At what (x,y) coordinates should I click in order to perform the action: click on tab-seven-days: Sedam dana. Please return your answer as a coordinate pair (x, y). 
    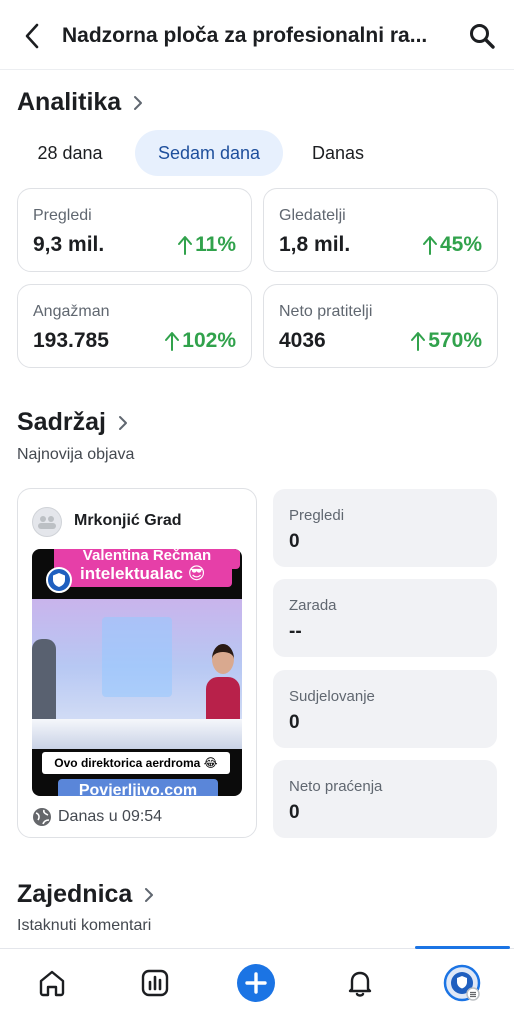
    Looking at the image, I should click on (209, 153).